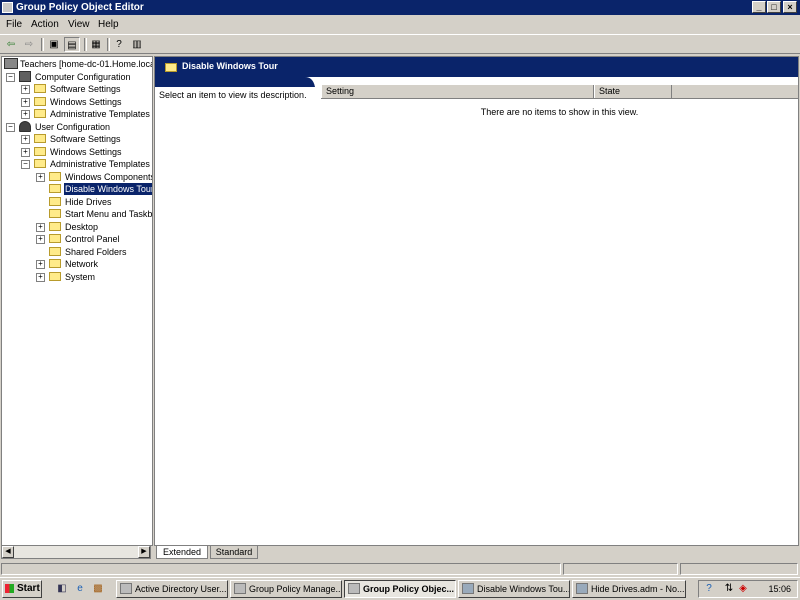 The image size is (800, 600). Describe the element at coordinates (234, 552) in the screenshot. I see `tab-standard: Standard` at that location.